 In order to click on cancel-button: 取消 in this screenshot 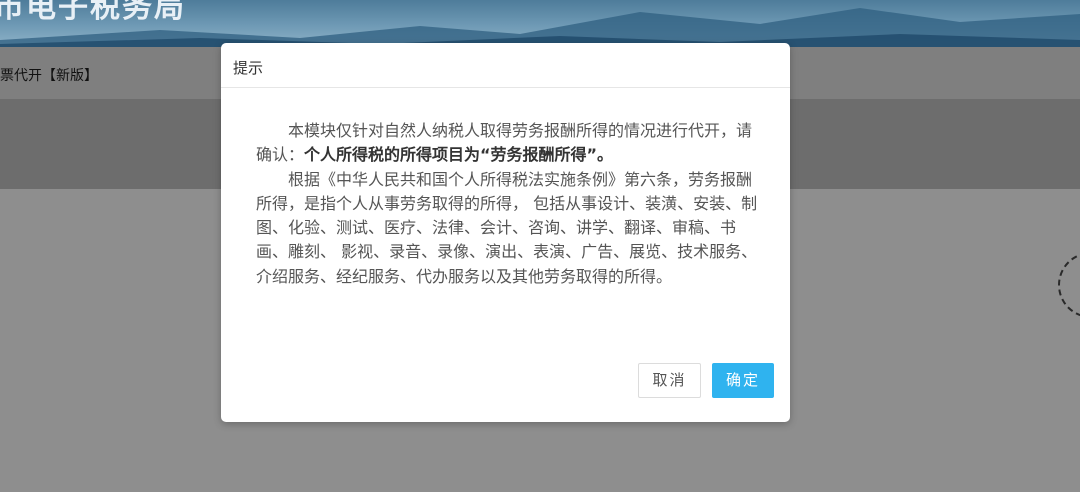, I will do `click(669, 380)`.